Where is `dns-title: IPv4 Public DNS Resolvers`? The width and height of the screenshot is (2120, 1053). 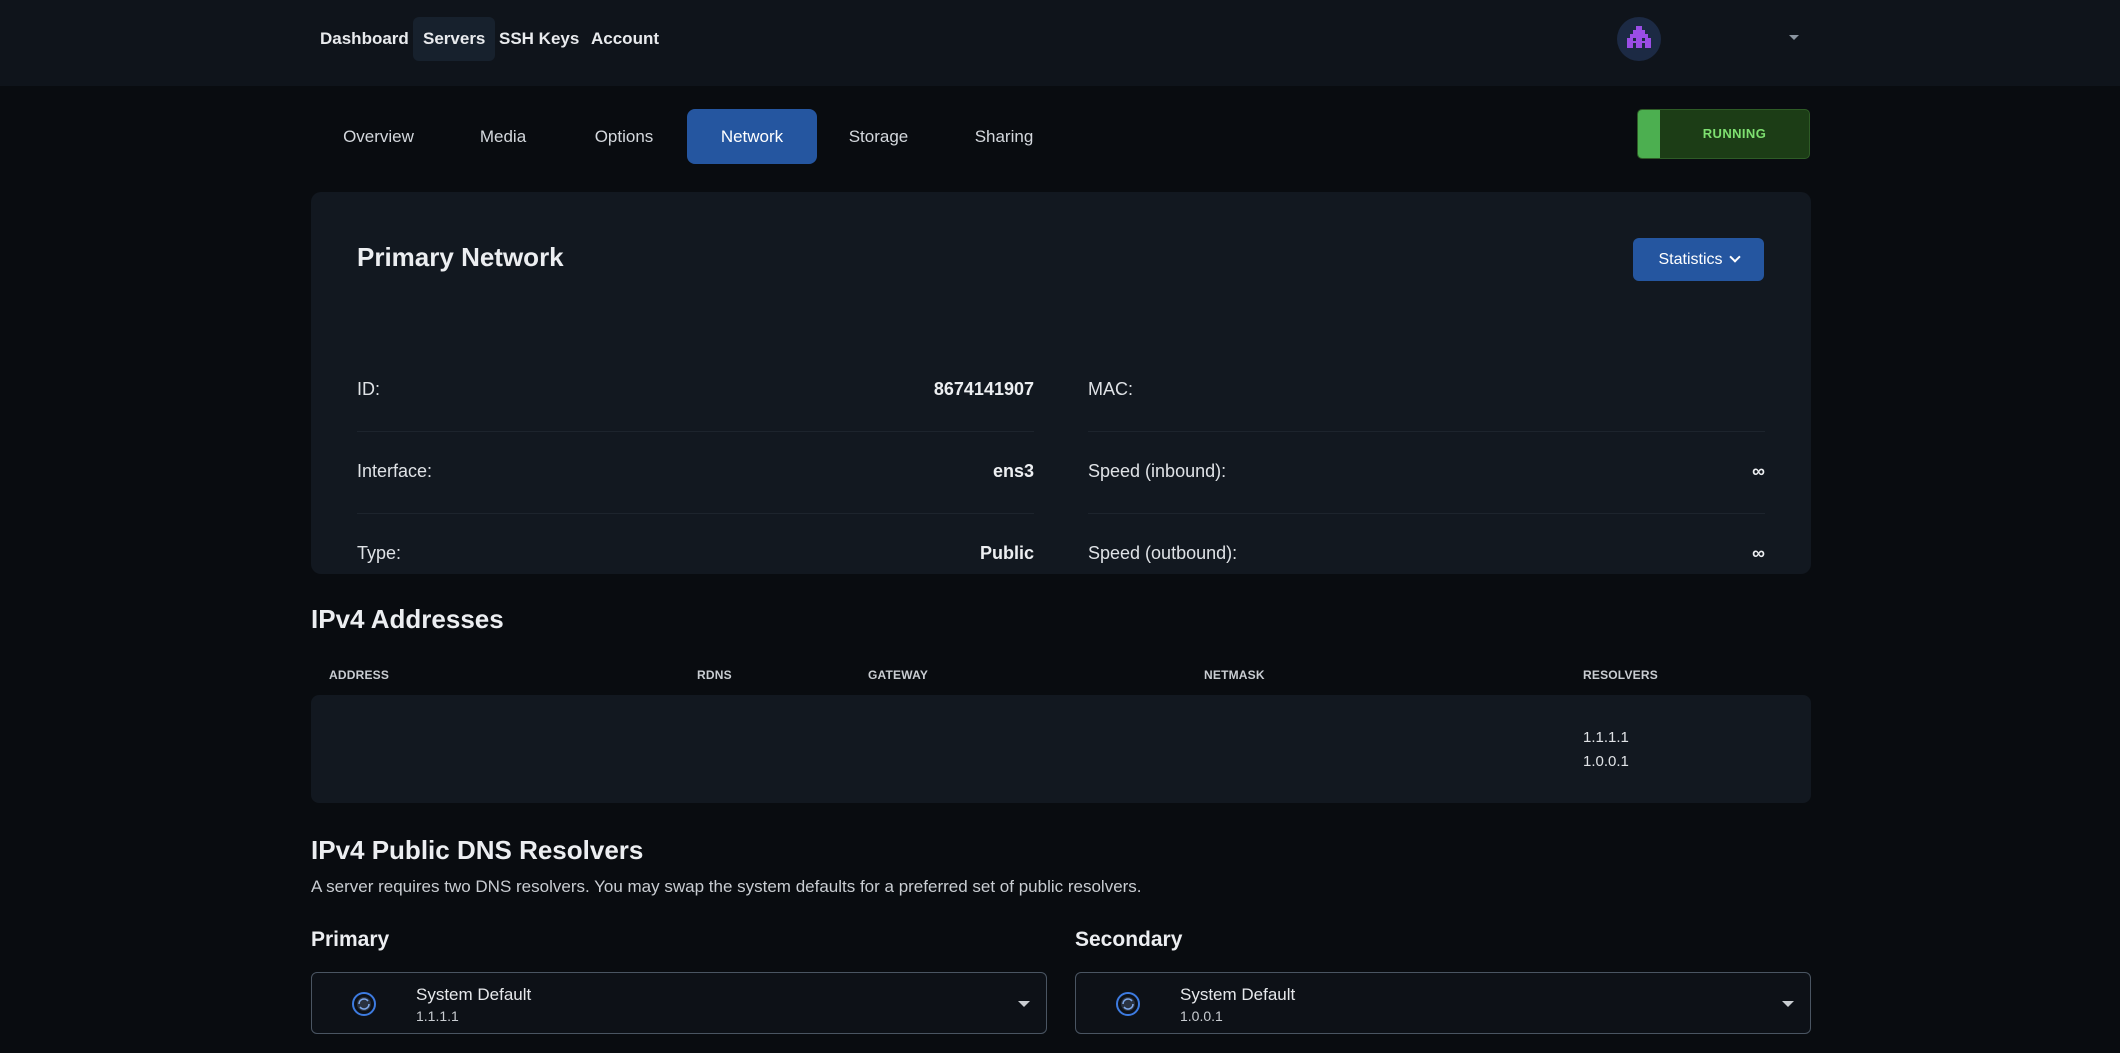 dns-title: IPv4 Public DNS Resolvers is located at coordinates (477, 850).